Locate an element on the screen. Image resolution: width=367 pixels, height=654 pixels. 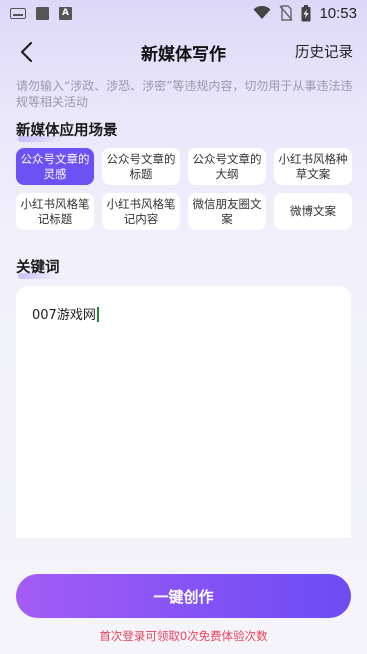
keyword-input: 007游戏网 is located at coordinates (65, 313).